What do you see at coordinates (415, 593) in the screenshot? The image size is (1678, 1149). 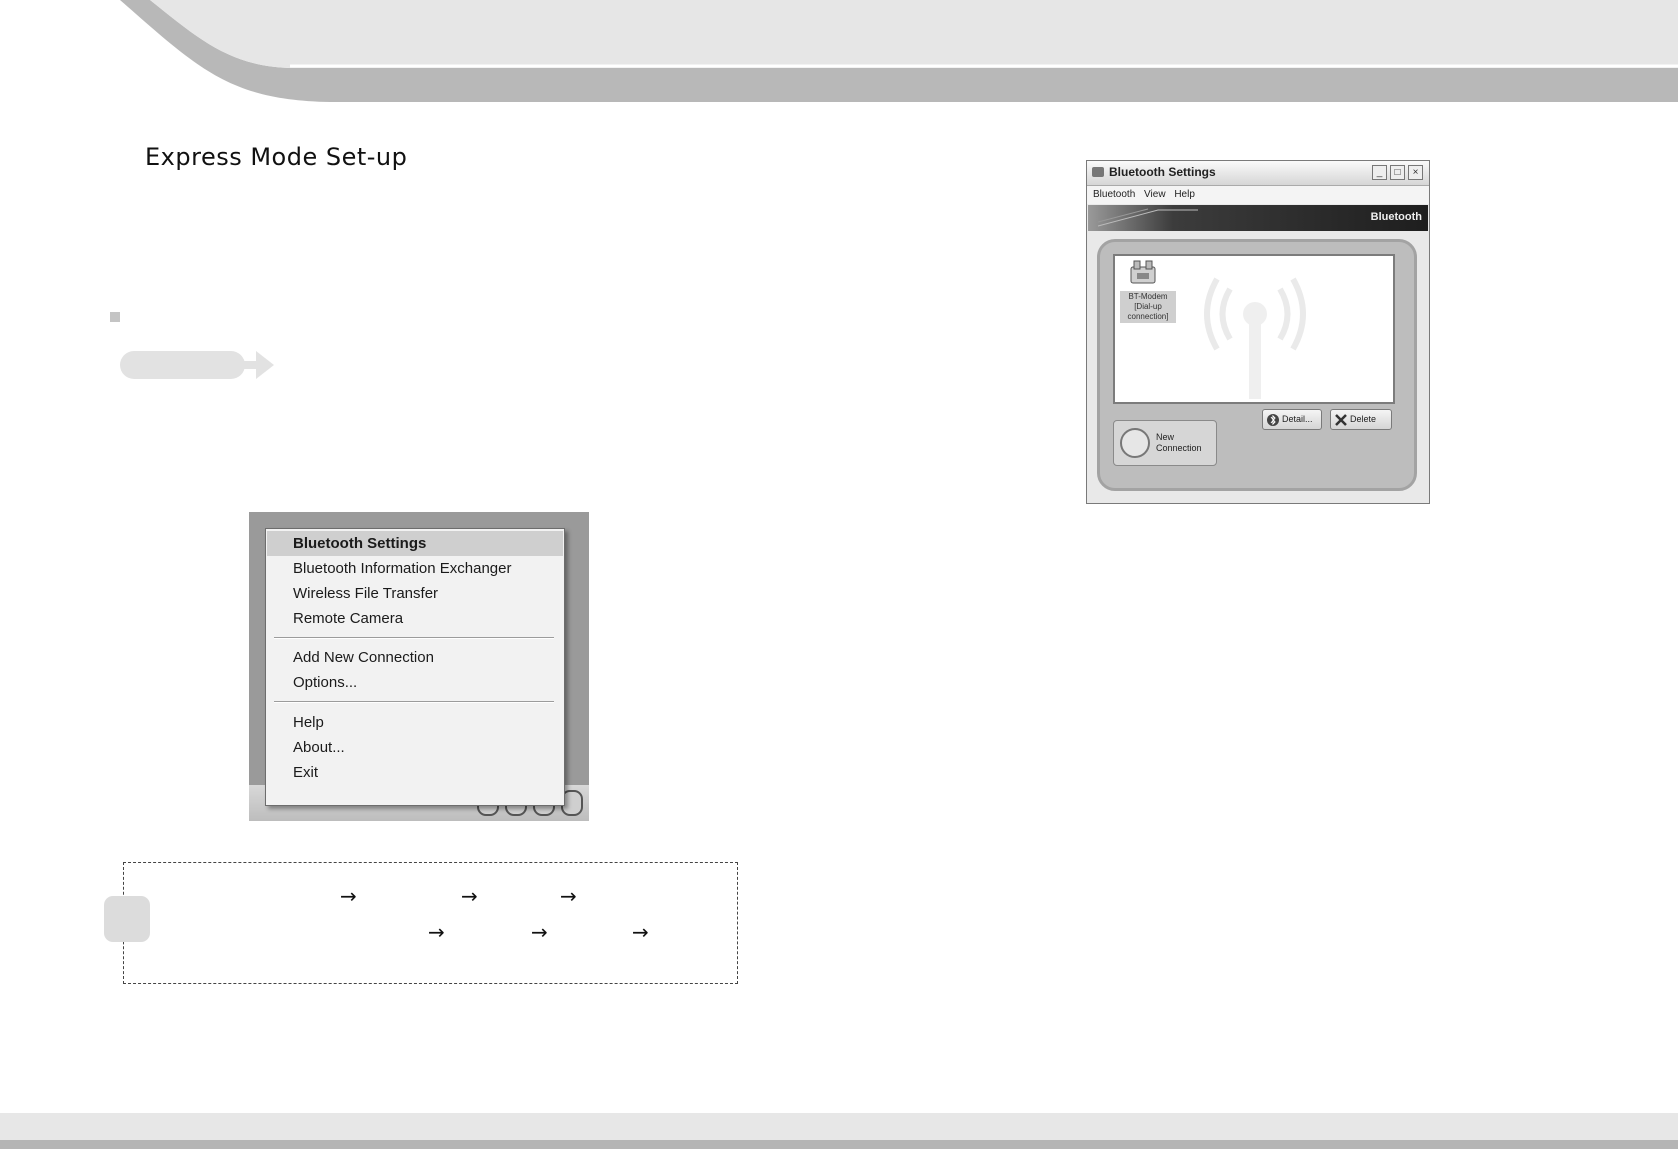 I see `menu-item-wireless-file-transfer: Wireless File Transfer` at bounding box center [415, 593].